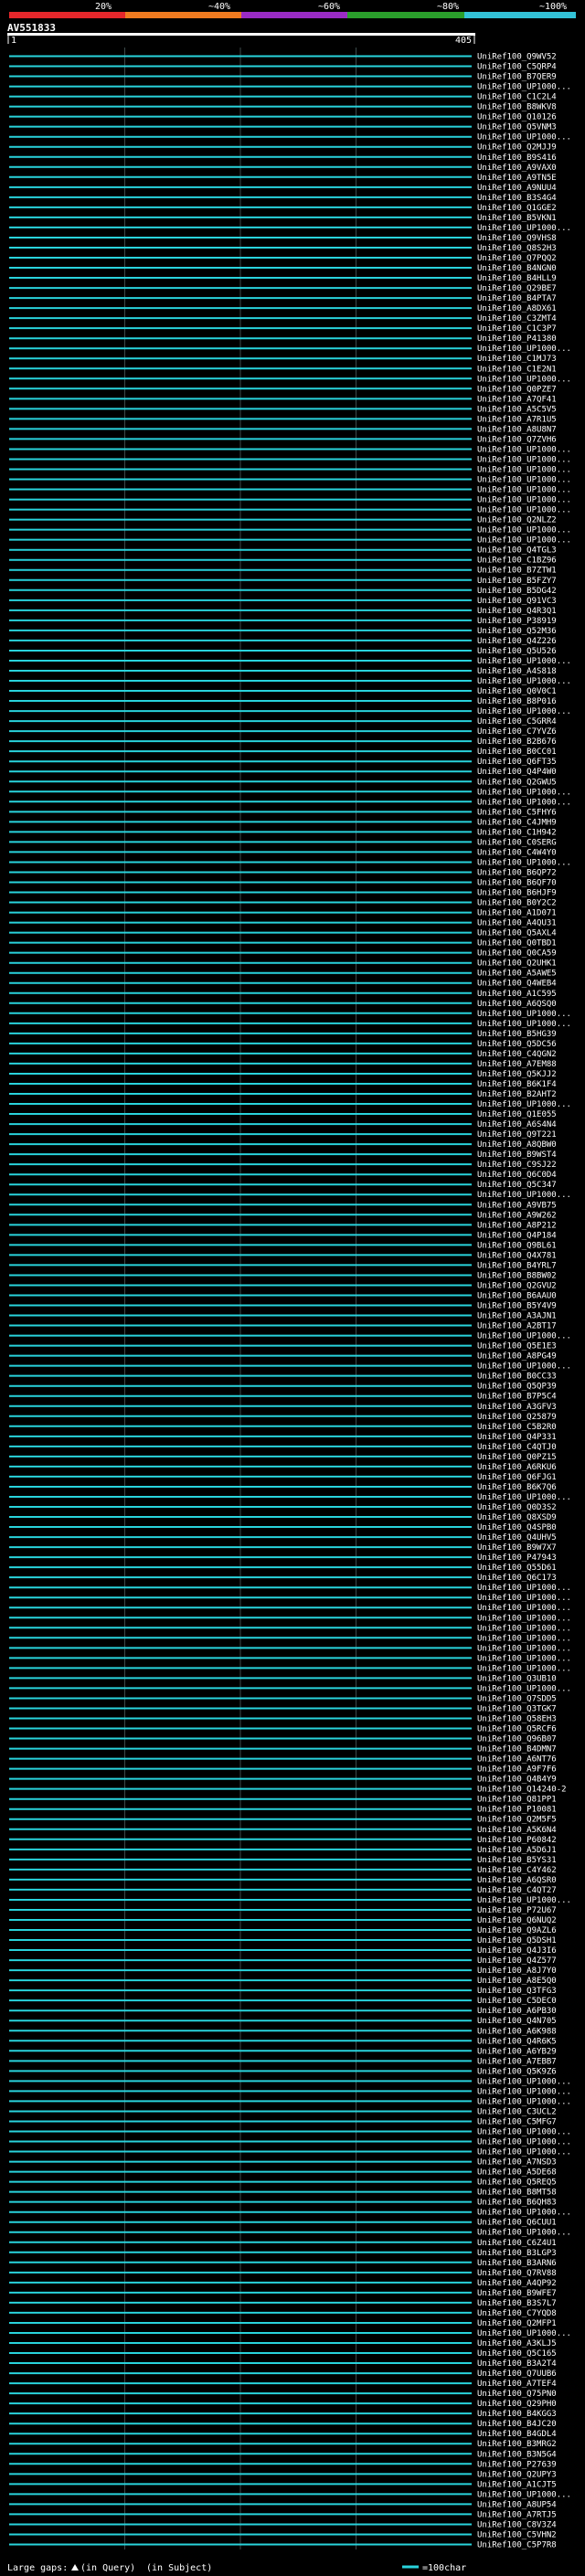 This screenshot has height=2576, width=585. I want to click on legend-query-gap-label: (in Query), so click(108, 2568).